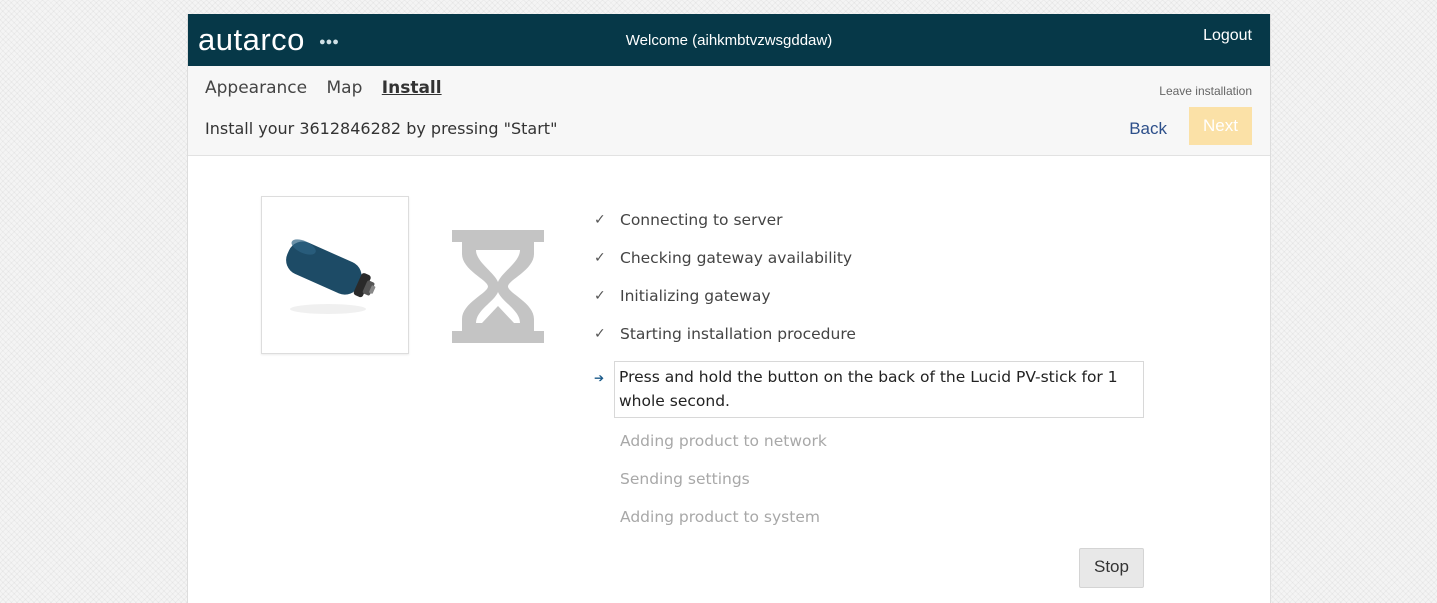  Describe the element at coordinates (695, 296) in the screenshot. I see `step-label: Initializing gateway` at that location.